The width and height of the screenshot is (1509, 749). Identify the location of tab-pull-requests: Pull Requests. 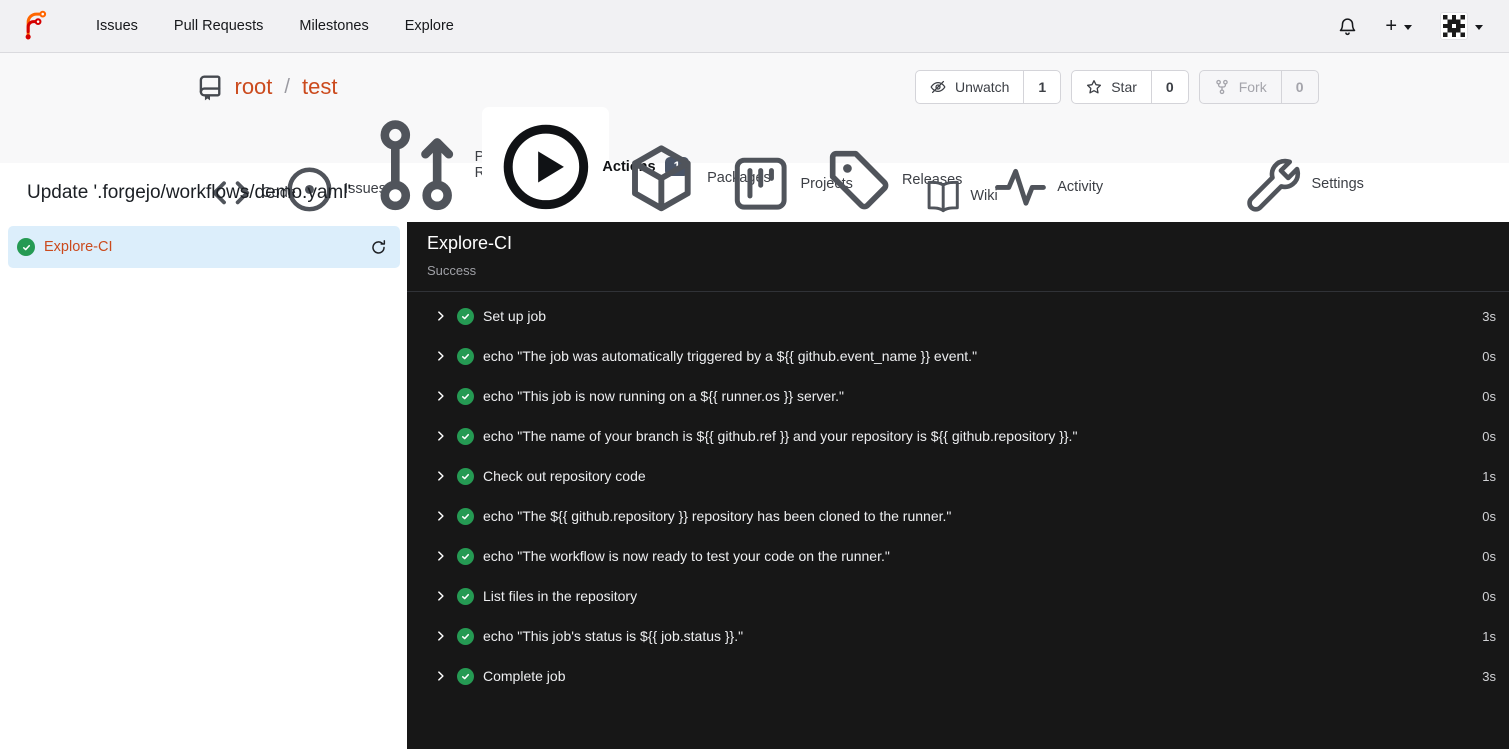
(443, 166).